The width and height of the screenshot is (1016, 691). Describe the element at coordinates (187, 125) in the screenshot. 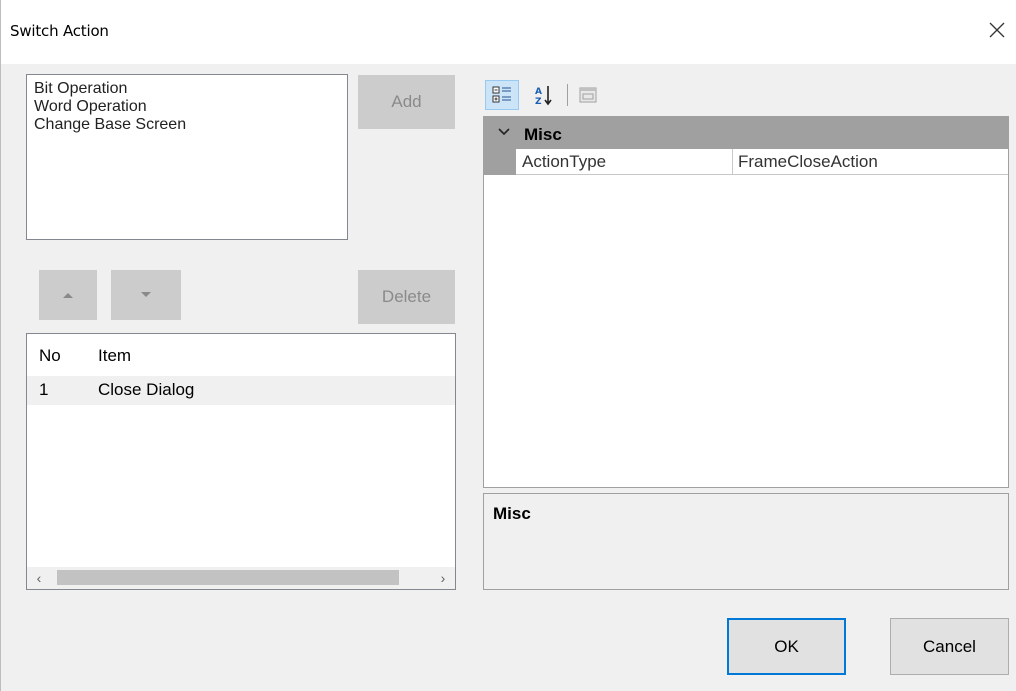

I see `action-option-change-base-screen: Change Base Screen` at that location.